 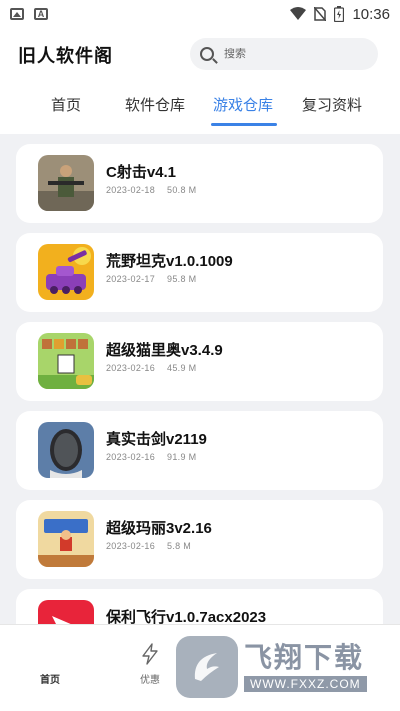 I want to click on app-name: 保利飞行v1.0.7acx2023, so click(x=186, y=616).